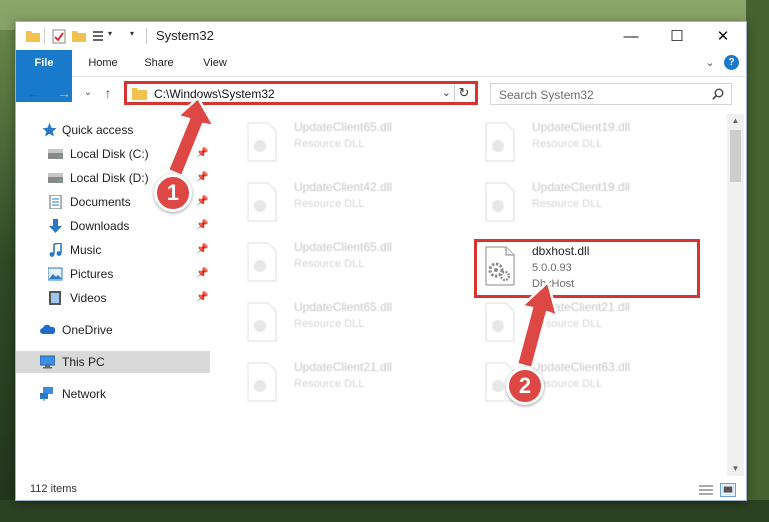 The height and width of the screenshot is (522, 769). What do you see at coordinates (49, 130) in the screenshot?
I see `star-icon` at bounding box center [49, 130].